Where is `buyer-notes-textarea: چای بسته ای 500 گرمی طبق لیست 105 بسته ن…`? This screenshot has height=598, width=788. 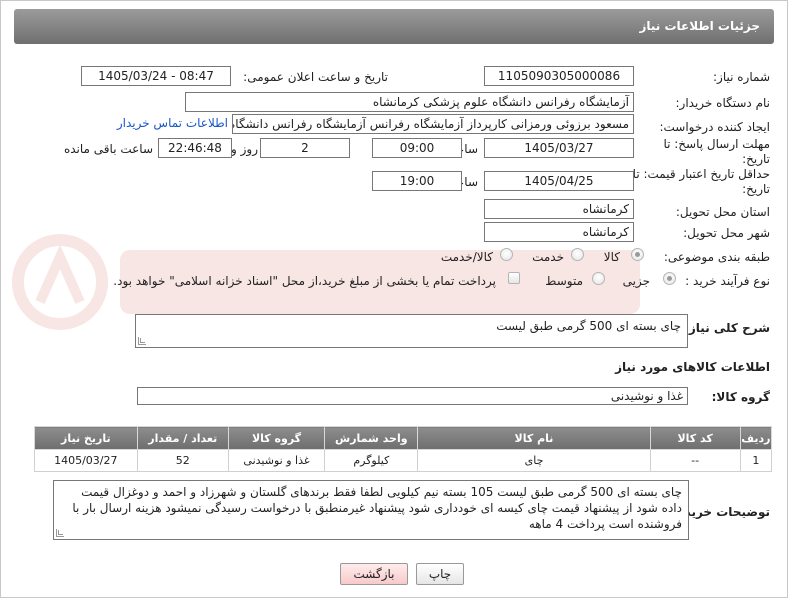
buyer-notes-textarea: چای بسته ای 500 گرمی طبق لیست 105 بسته ن… is located at coordinates (371, 510).